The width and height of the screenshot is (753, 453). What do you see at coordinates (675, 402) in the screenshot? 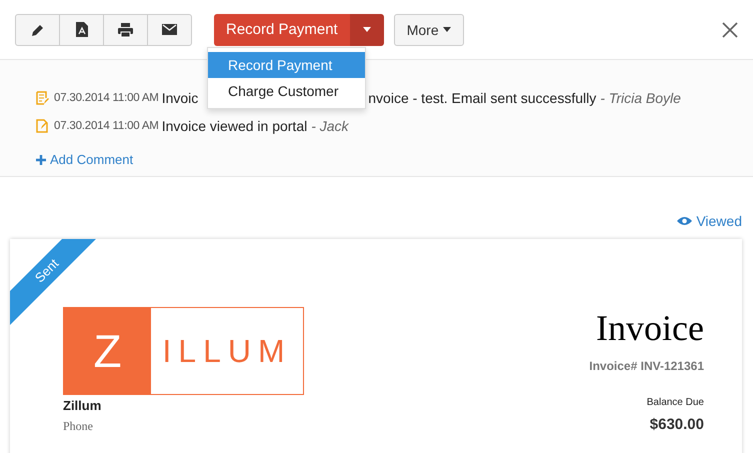
I see `balance-label: Balance Due` at bounding box center [675, 402].